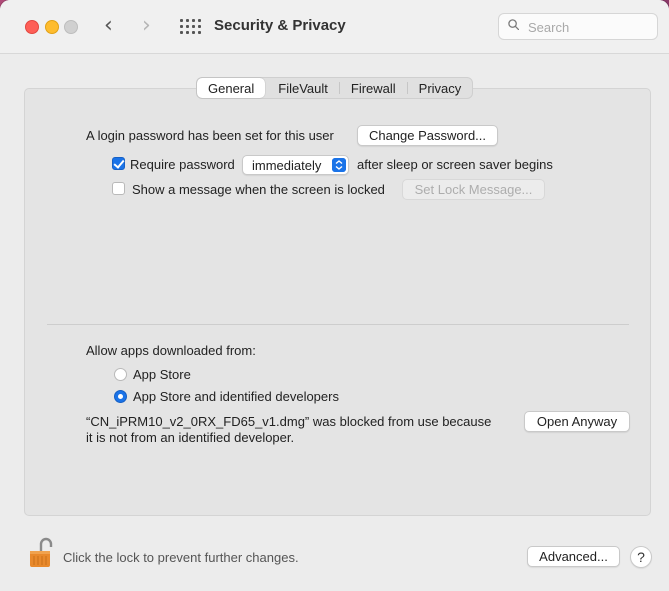 This screenshot has height=591, width=669. Describe the element at coordinates (338, 324) in the screenshot. I see `section-divider` at that location.